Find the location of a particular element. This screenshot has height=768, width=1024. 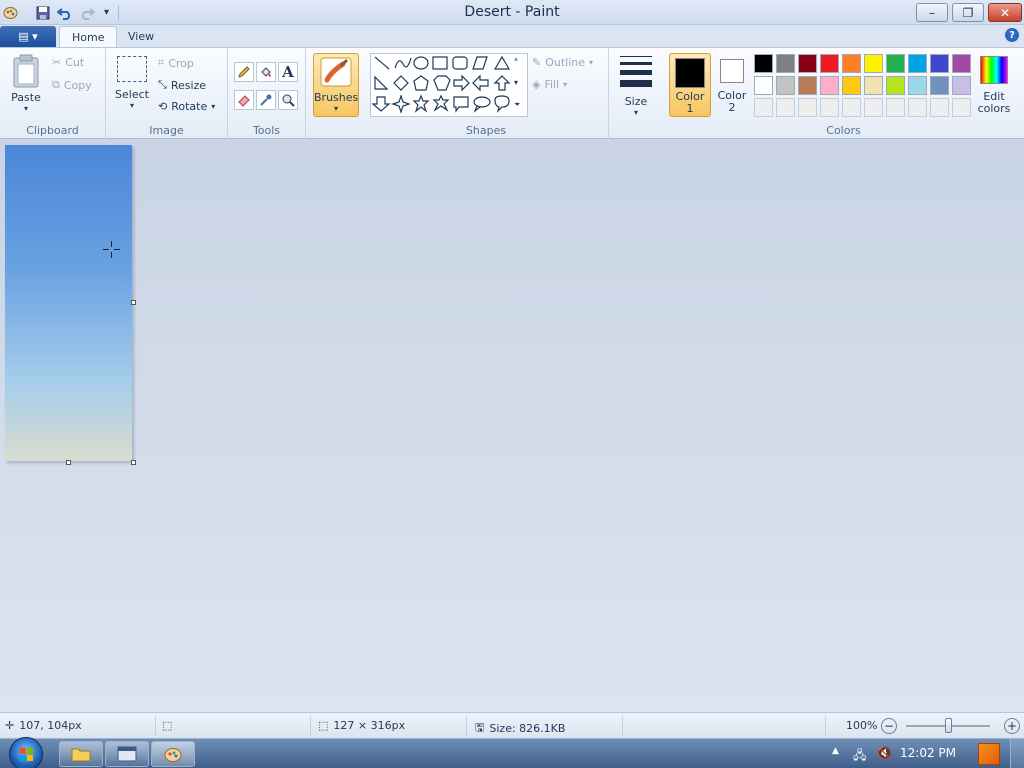

paste-icon is located at coordinates (26, 71).